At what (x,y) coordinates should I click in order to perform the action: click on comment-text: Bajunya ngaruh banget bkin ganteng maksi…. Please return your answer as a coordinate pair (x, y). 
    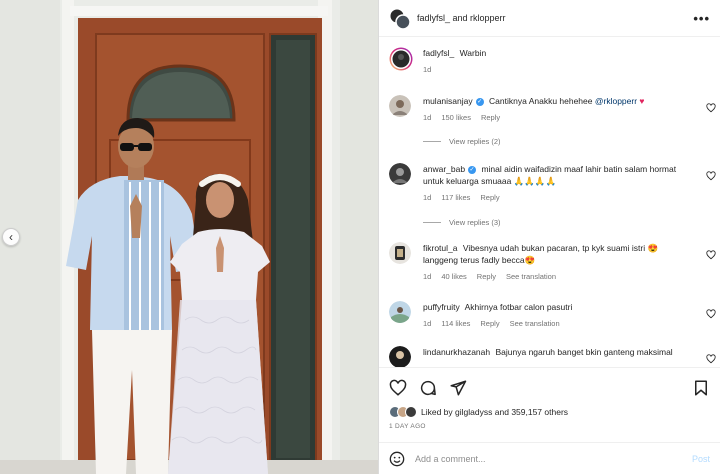
    Looking at the image, I should click on (584, 352).